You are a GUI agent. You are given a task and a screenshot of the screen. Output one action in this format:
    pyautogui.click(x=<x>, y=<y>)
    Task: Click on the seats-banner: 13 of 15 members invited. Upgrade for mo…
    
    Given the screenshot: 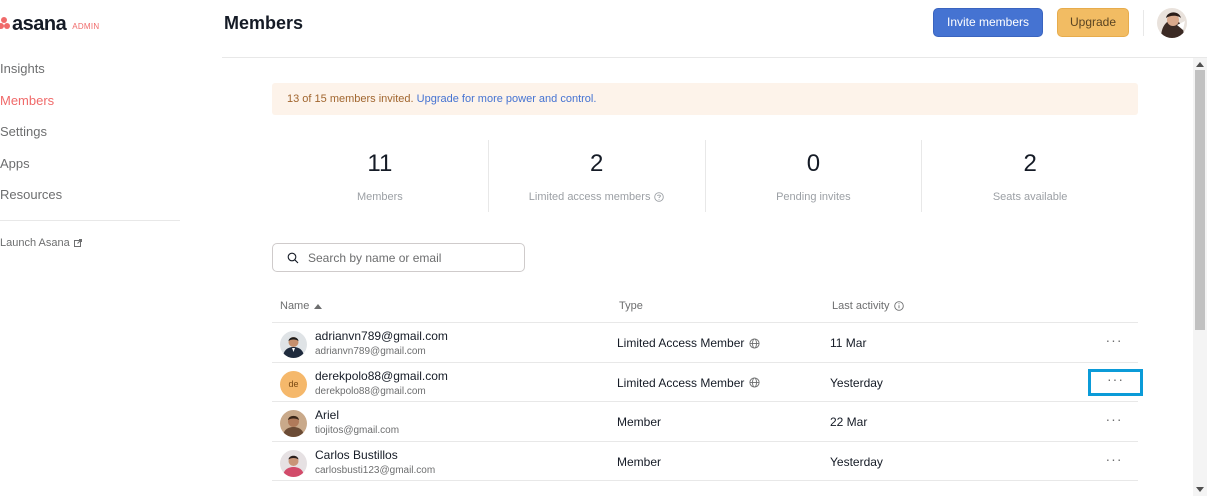 What is the action you would take?
    pyautogui.click(x=705, y=99)
    